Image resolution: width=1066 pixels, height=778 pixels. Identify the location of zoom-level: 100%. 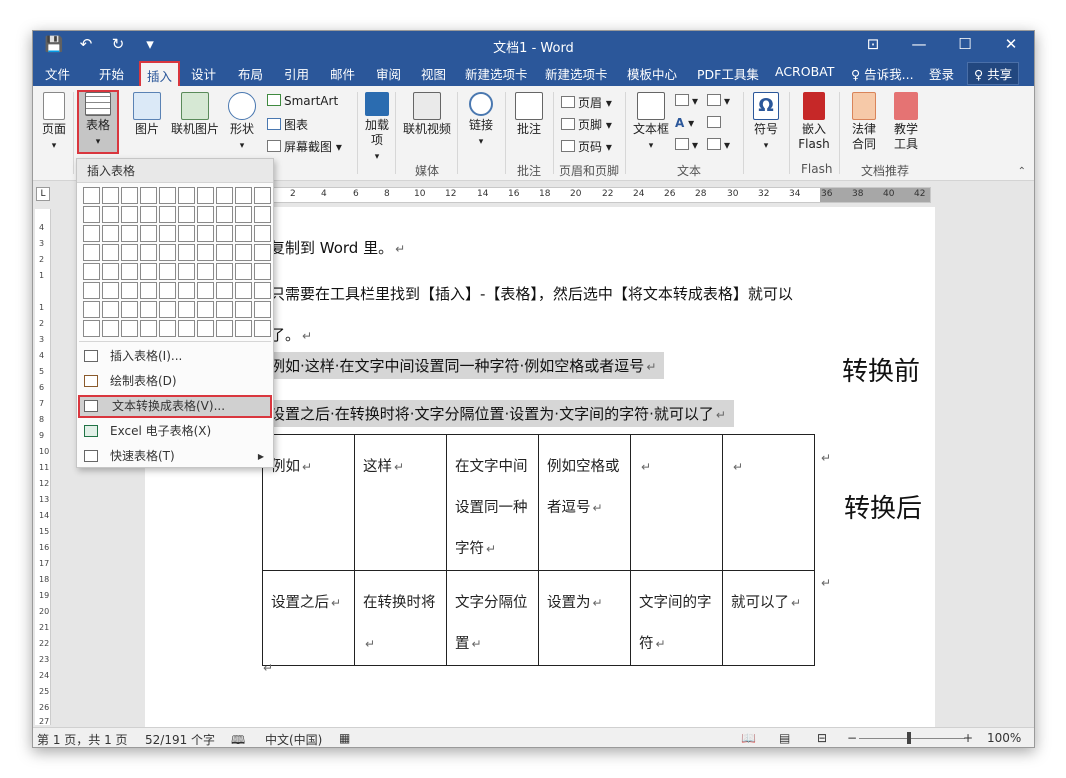
(1004, 738).